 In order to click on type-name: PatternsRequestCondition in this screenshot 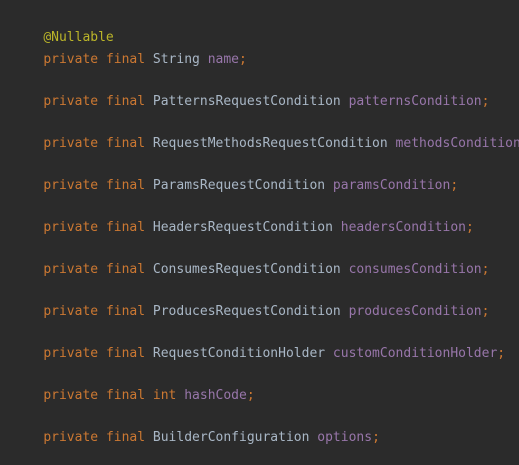, I will do `click(246, 101)`.